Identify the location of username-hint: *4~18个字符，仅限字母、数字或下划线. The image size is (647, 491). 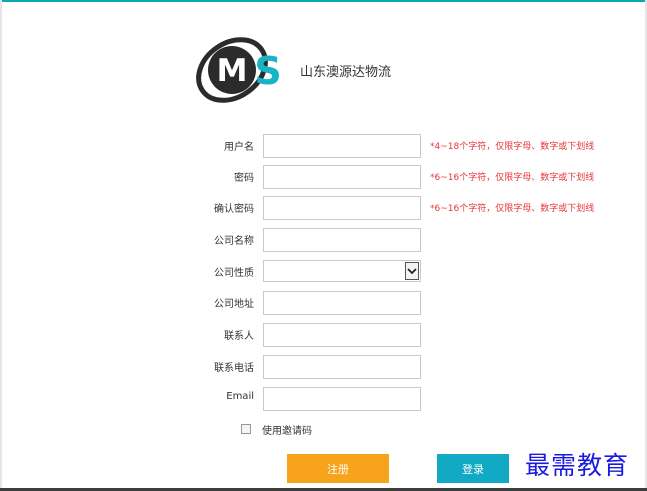
(512, 147).